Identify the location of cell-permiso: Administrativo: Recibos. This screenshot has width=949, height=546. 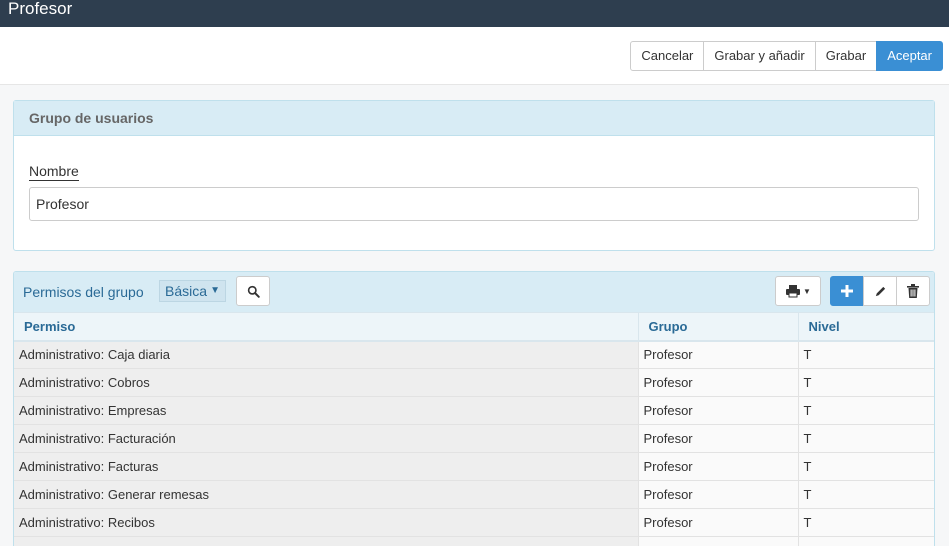
(326, 522).